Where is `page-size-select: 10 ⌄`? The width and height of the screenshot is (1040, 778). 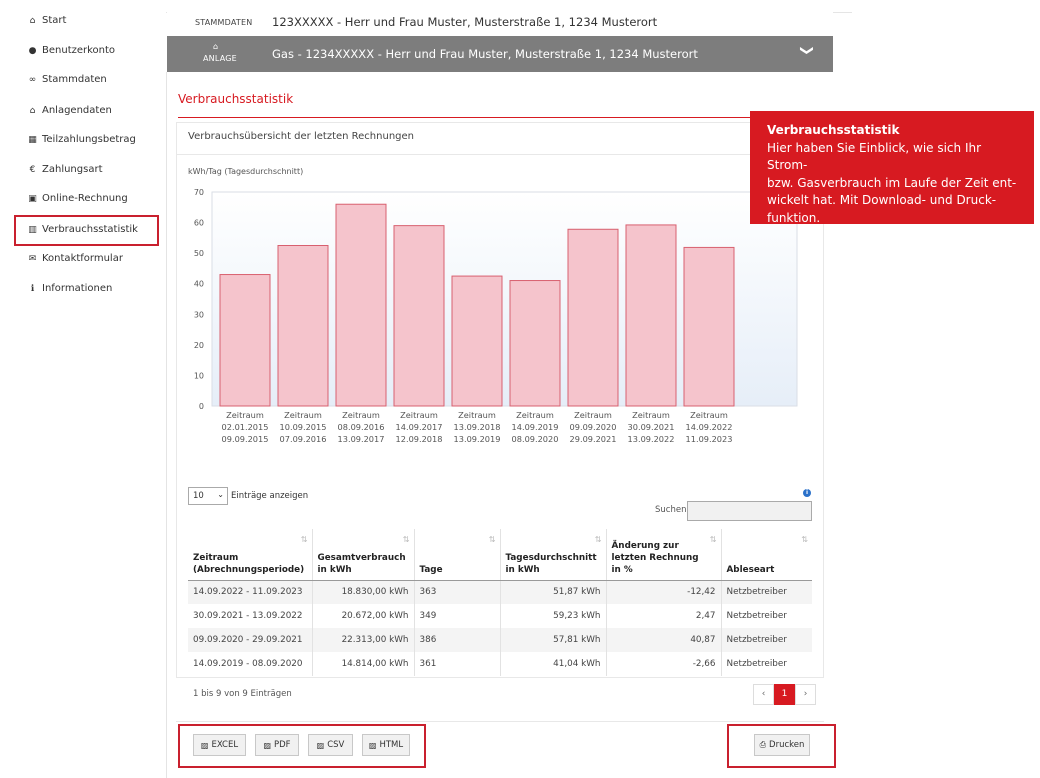 page-size-select: 10 ⌄ is located at coordinates (208, 496).